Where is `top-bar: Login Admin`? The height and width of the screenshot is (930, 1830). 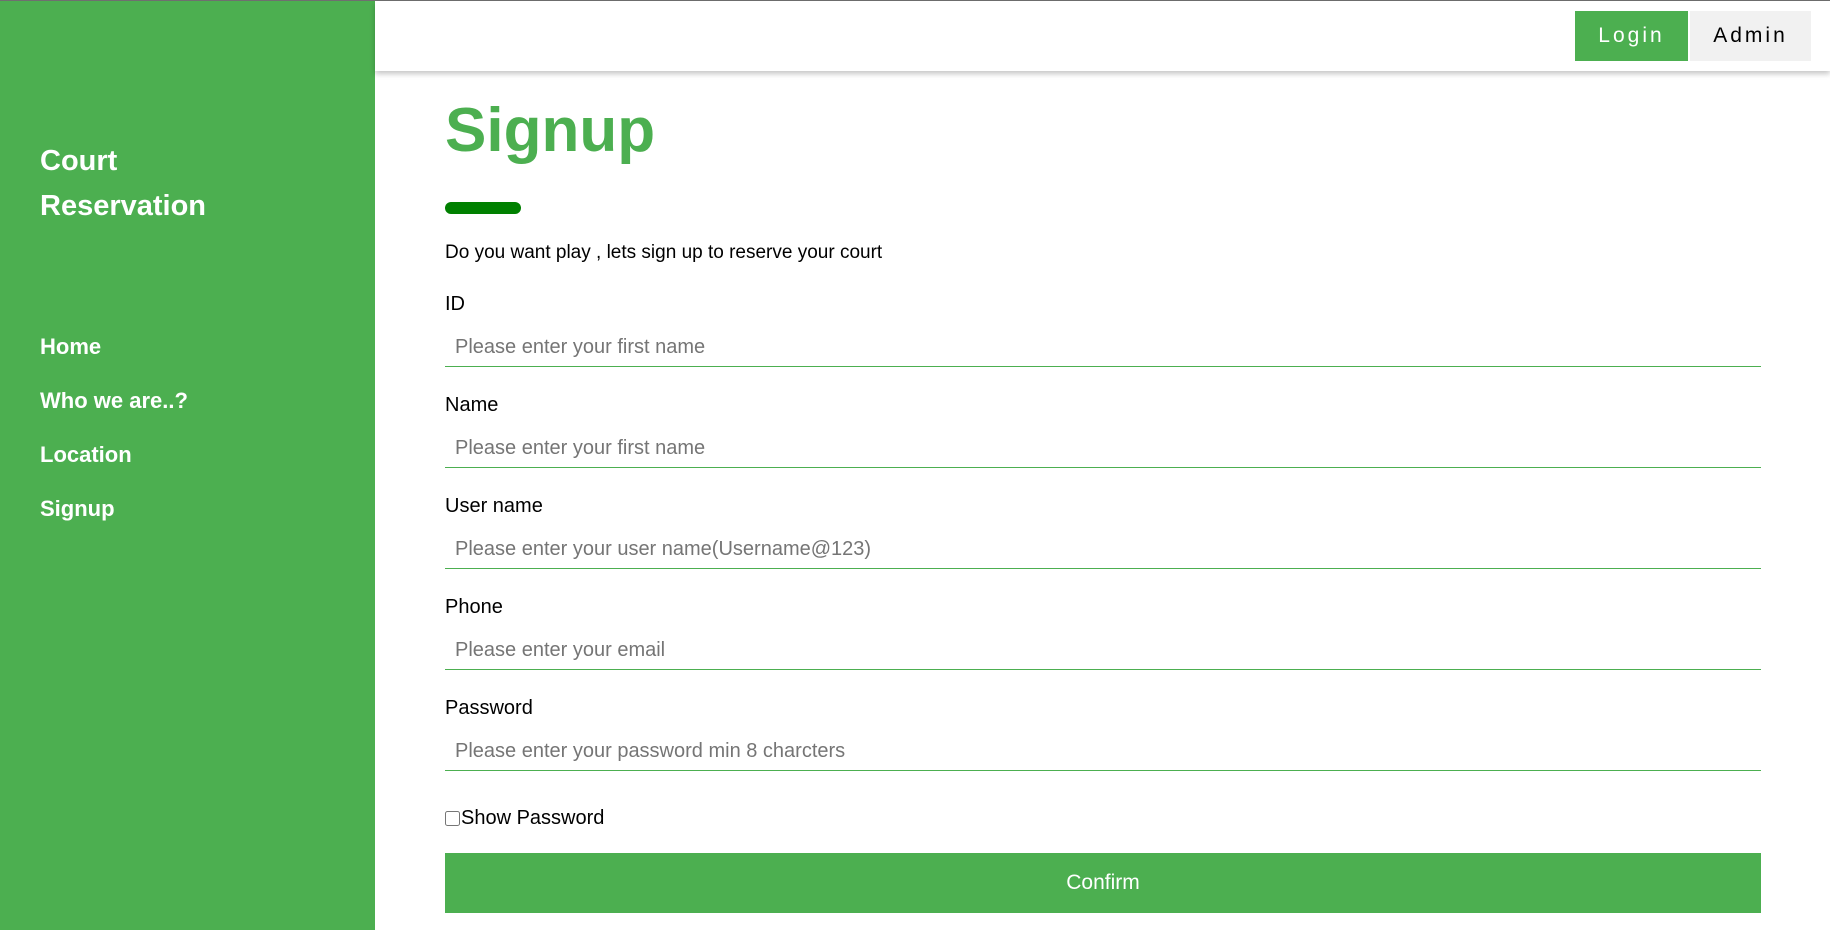
top-bar: Login Admin is located at coordinates (1102, 36).